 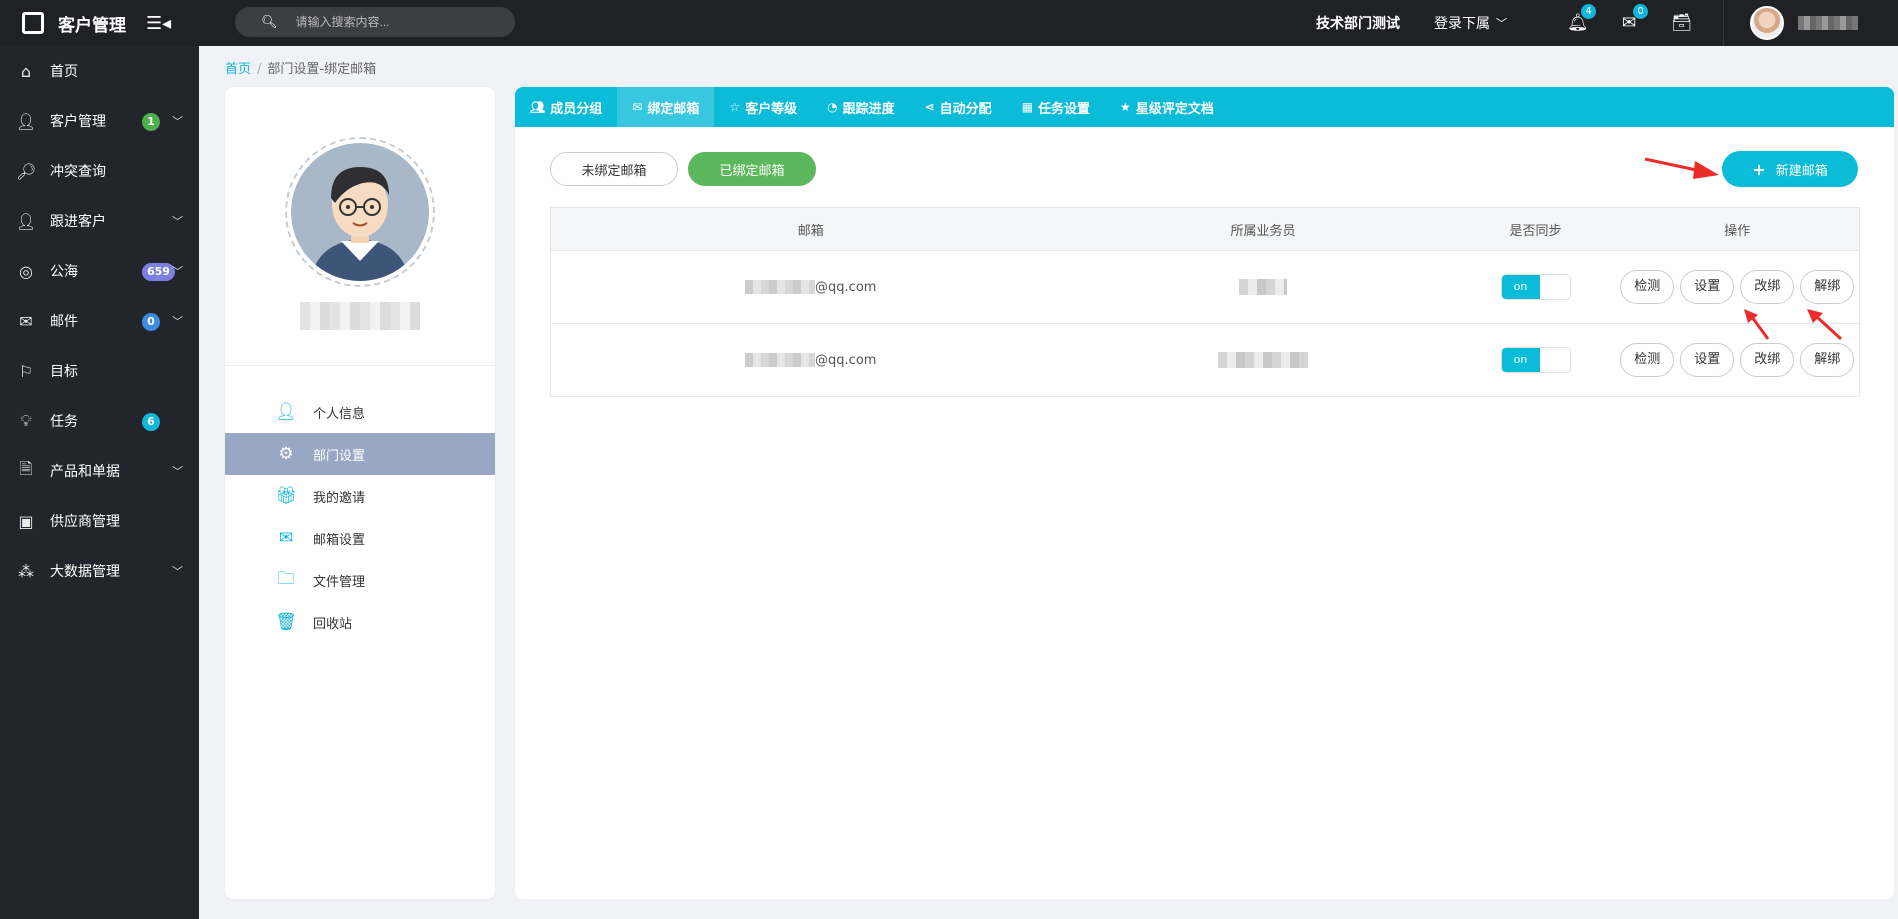 What do you see at coordinates (99, 571) in the screenshot?
I see `sidebar-item-bigdata: ⁂ 大数据管理 ﹀` at bounding box center [99, 571].